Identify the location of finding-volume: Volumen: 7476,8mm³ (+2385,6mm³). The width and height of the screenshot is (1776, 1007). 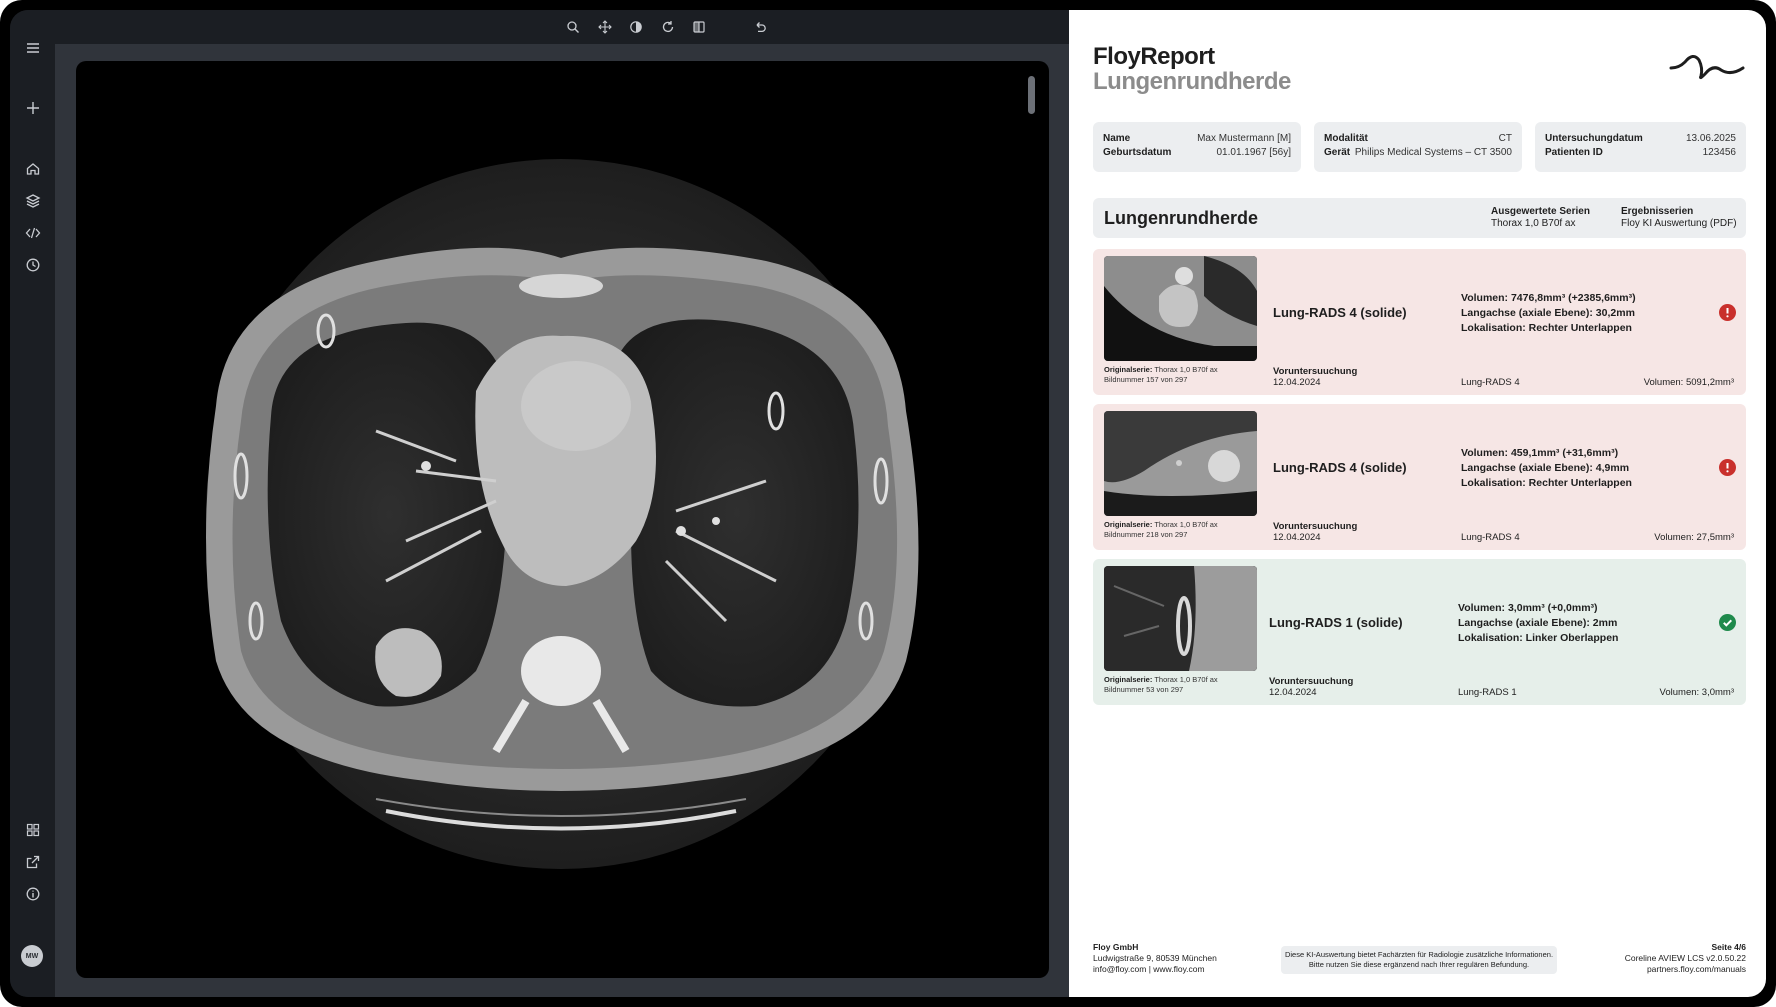
(1548, 298).